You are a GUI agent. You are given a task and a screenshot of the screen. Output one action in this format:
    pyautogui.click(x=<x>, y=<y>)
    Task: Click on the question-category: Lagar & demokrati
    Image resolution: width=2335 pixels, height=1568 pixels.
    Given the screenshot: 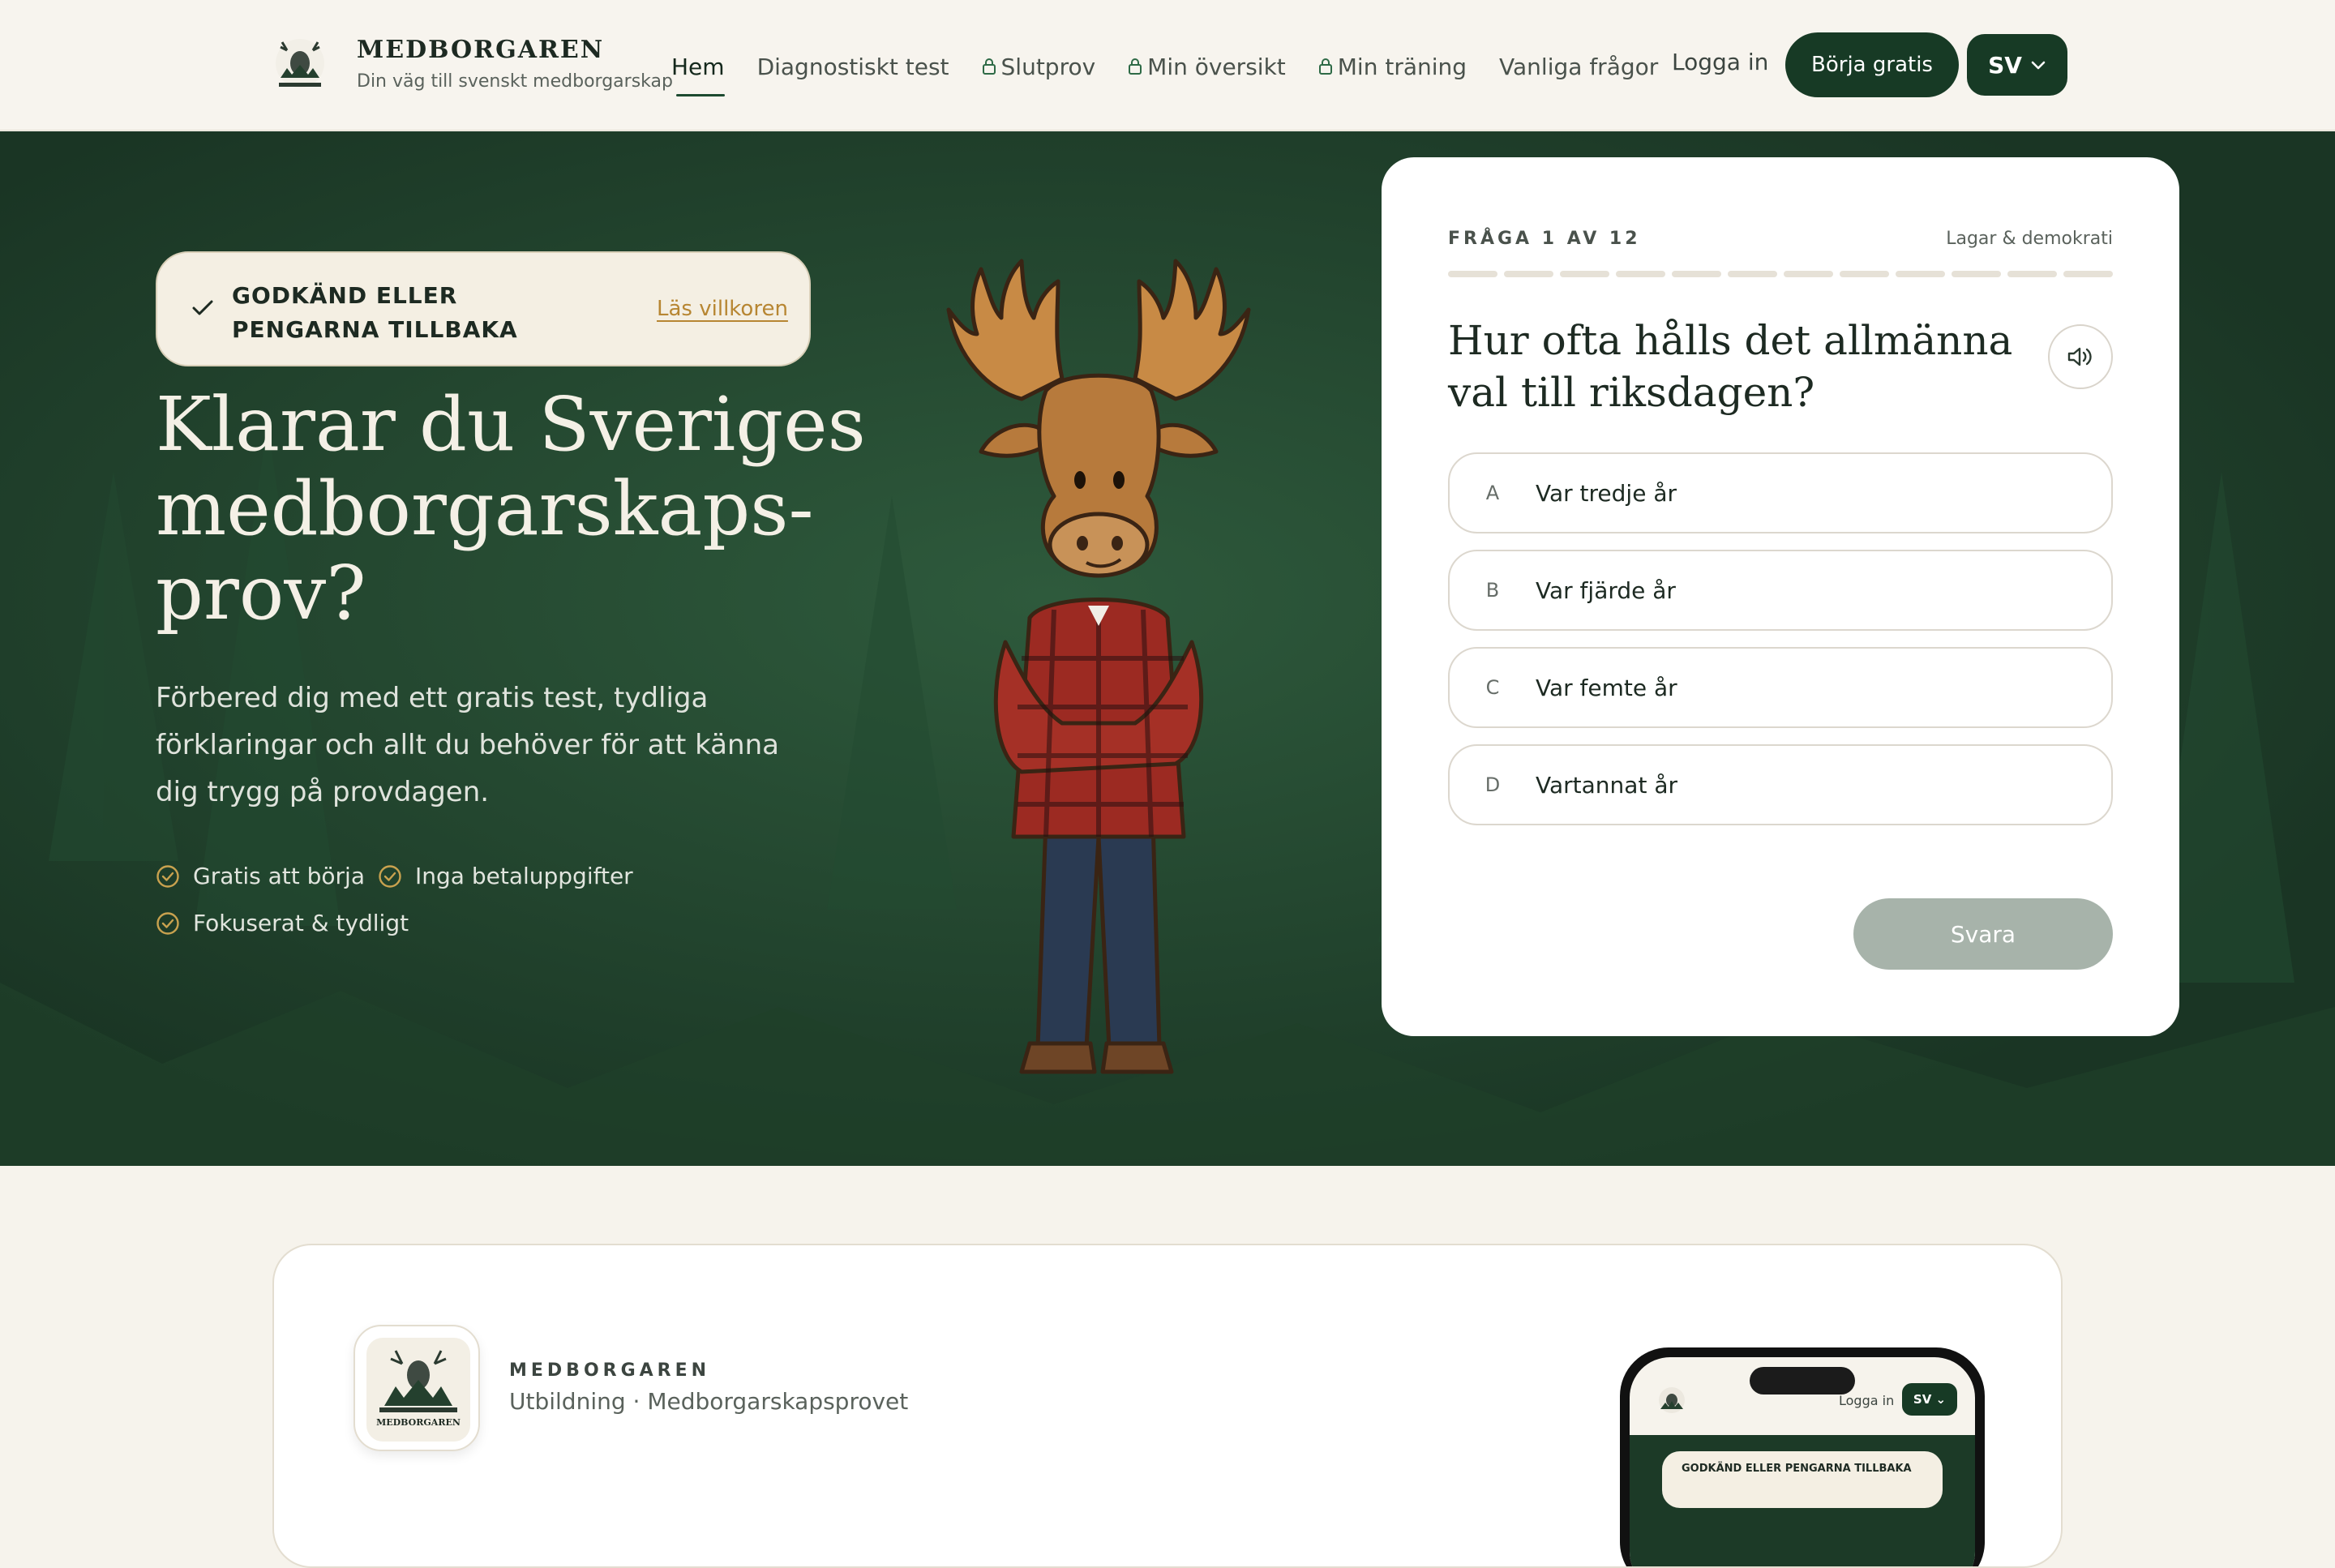 What is the action you would take?
    pyautogui.click(x=2029, y=239)
    